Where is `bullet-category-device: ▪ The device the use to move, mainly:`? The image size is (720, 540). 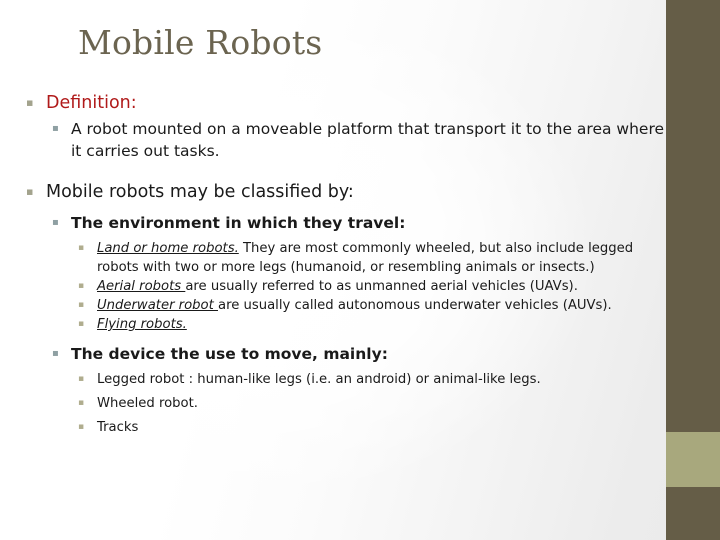
bullet-category-device: ▪ The device the use to move, mainly: is located at coordinates (333, 354).